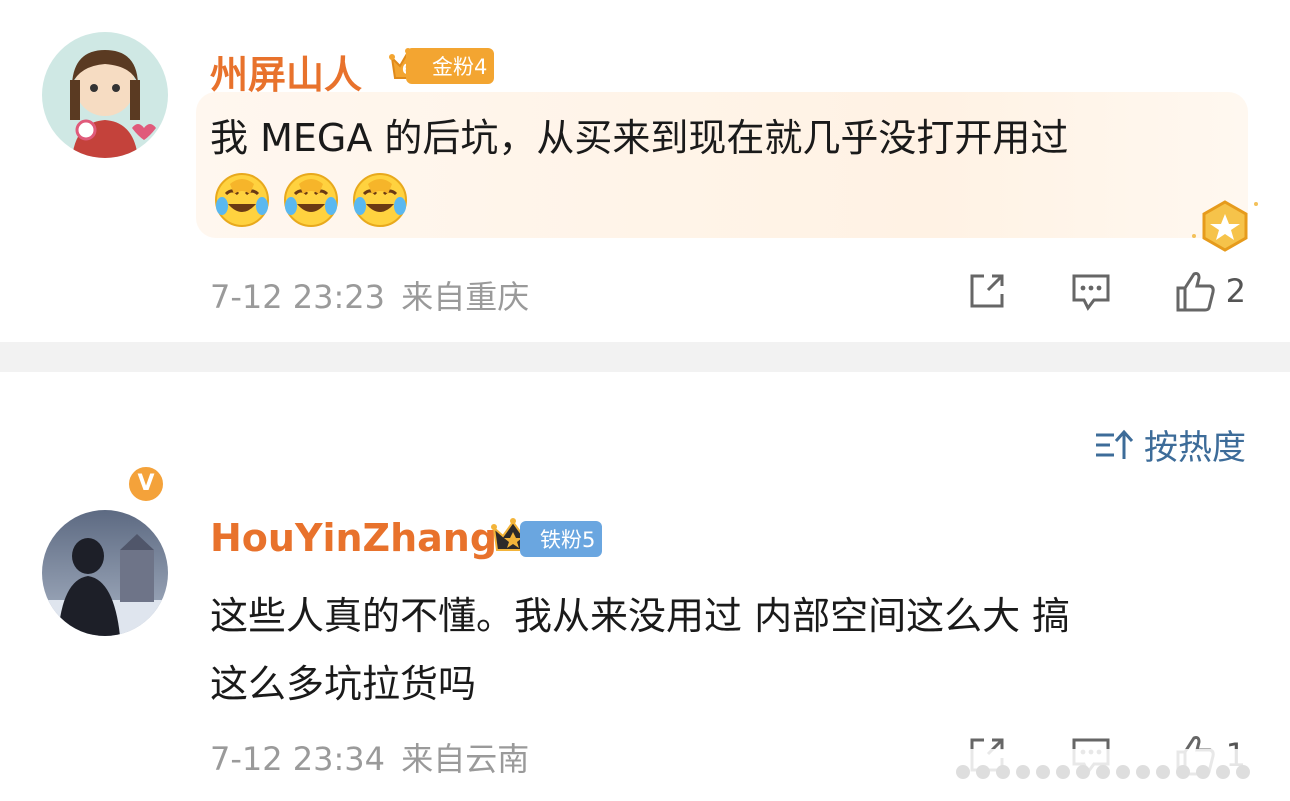 The width and height of the screenshot is (1290, 801). I want to click on thumbs-up-icon, so click(1195, 292).